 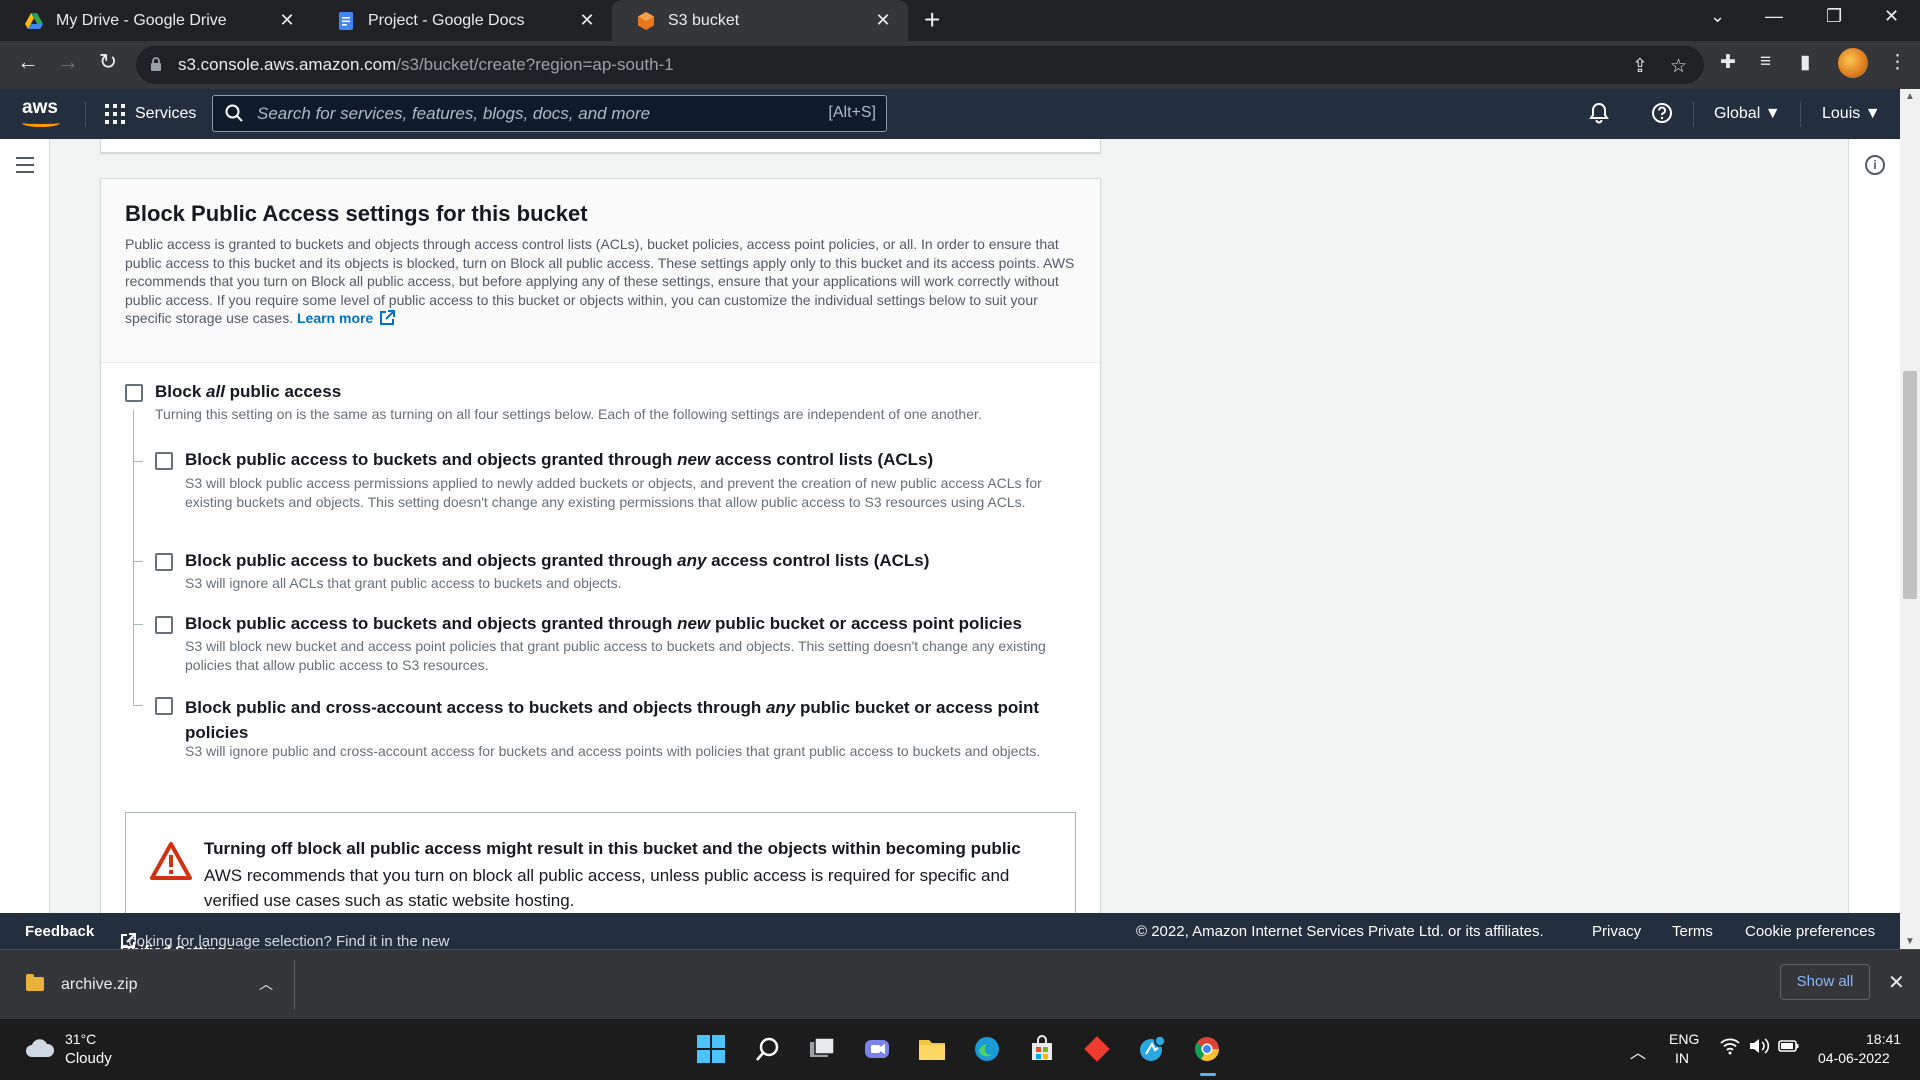 What do you see at coordinates (346, 318) in the screenshot?
I see `learn-more-link: Learn more` at bounding box center [346, 318].